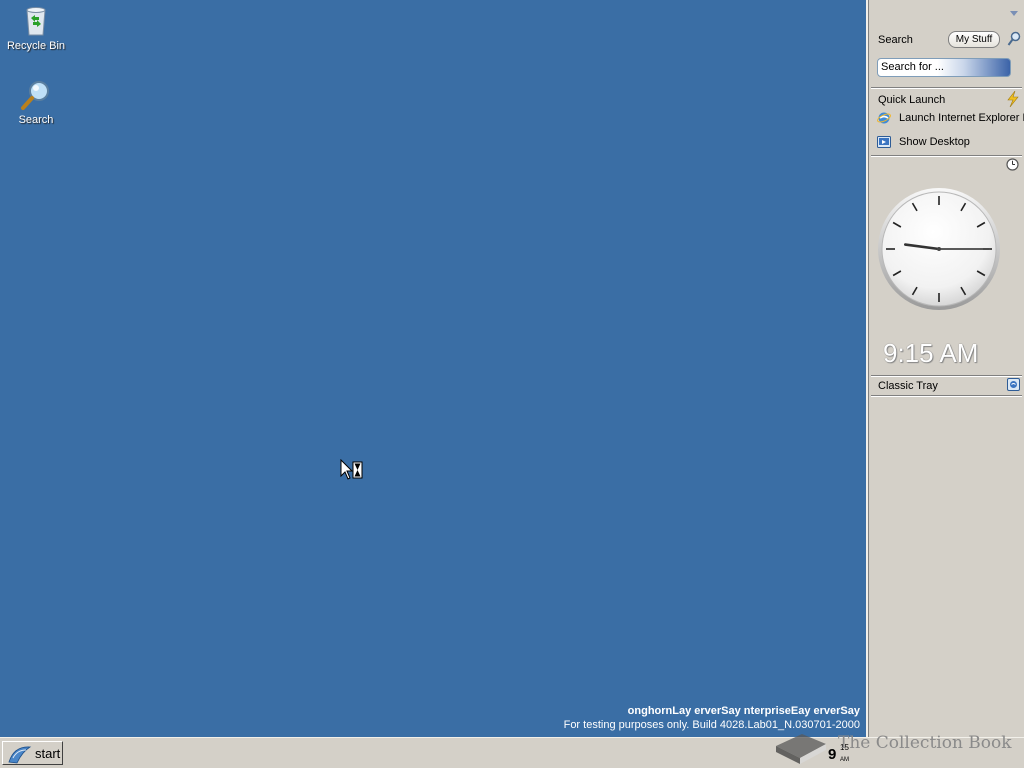 Image resolution: width=1024 pixels, height=768 pixels. Describe the element at coordinates (1013, 99) in the screenshot. I see `lightning-bolt-icon` at that location.